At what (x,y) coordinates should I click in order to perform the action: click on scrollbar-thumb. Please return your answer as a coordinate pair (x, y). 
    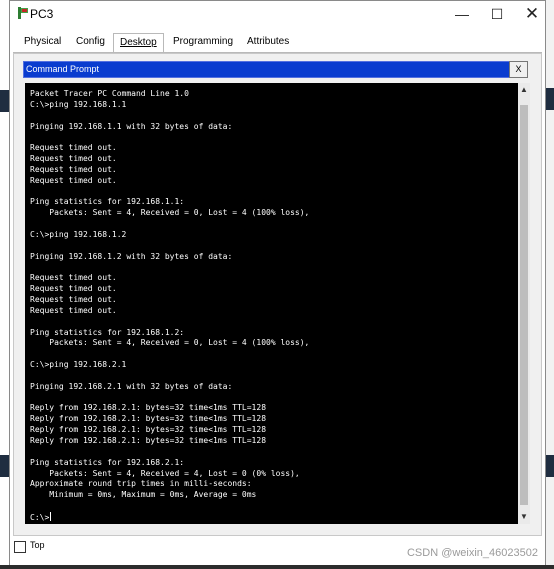
    Looking at the image, I should click on (524, 305).